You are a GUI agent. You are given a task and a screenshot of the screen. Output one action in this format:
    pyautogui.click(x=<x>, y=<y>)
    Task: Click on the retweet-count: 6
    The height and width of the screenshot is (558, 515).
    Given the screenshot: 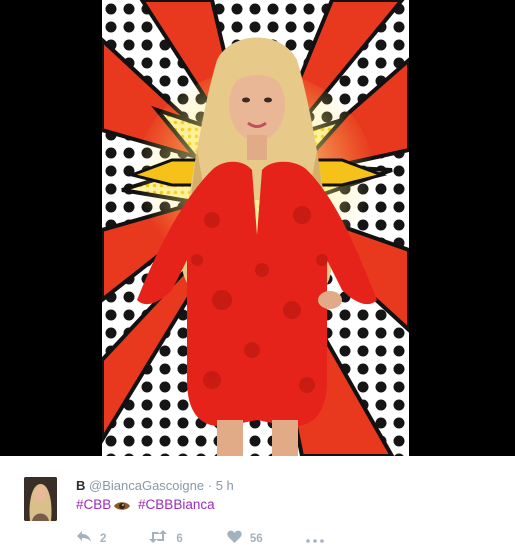 What is the action you would take?
    pyautogui.click(x=179, y=539)
    